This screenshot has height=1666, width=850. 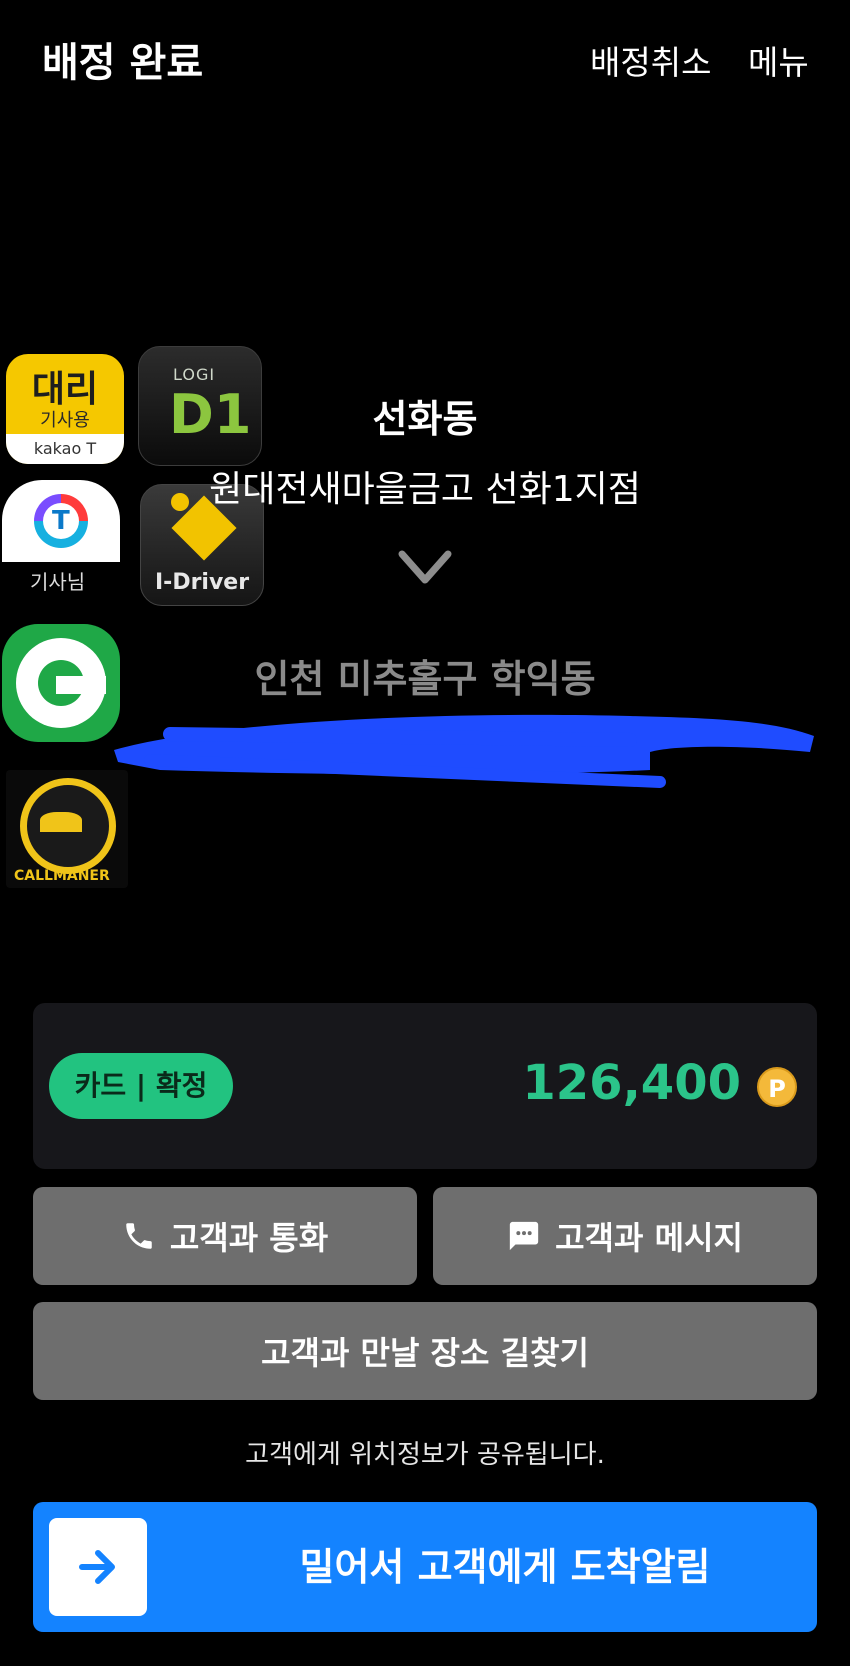 What do you see at coordinates (631, 1083) in the screenshot?
I see `fare-amount: 126,400` at bounding box center [631, 1083].